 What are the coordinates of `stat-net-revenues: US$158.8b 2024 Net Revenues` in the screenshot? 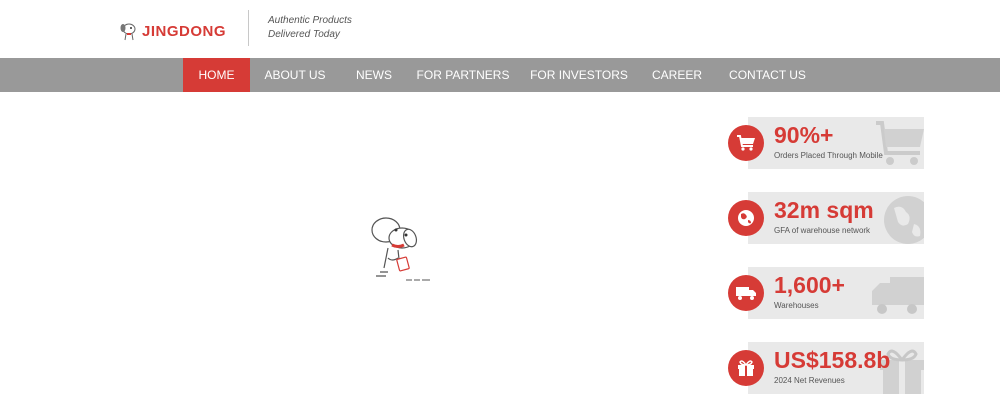 It's located at (826, 368).